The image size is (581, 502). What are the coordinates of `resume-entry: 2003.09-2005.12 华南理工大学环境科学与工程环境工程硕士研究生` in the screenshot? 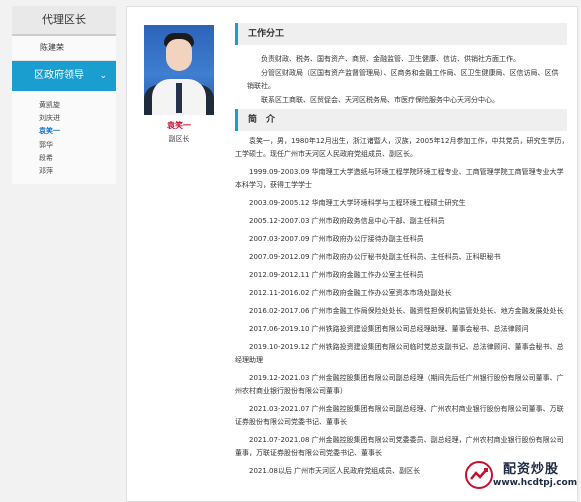 It's located at (357, 203).